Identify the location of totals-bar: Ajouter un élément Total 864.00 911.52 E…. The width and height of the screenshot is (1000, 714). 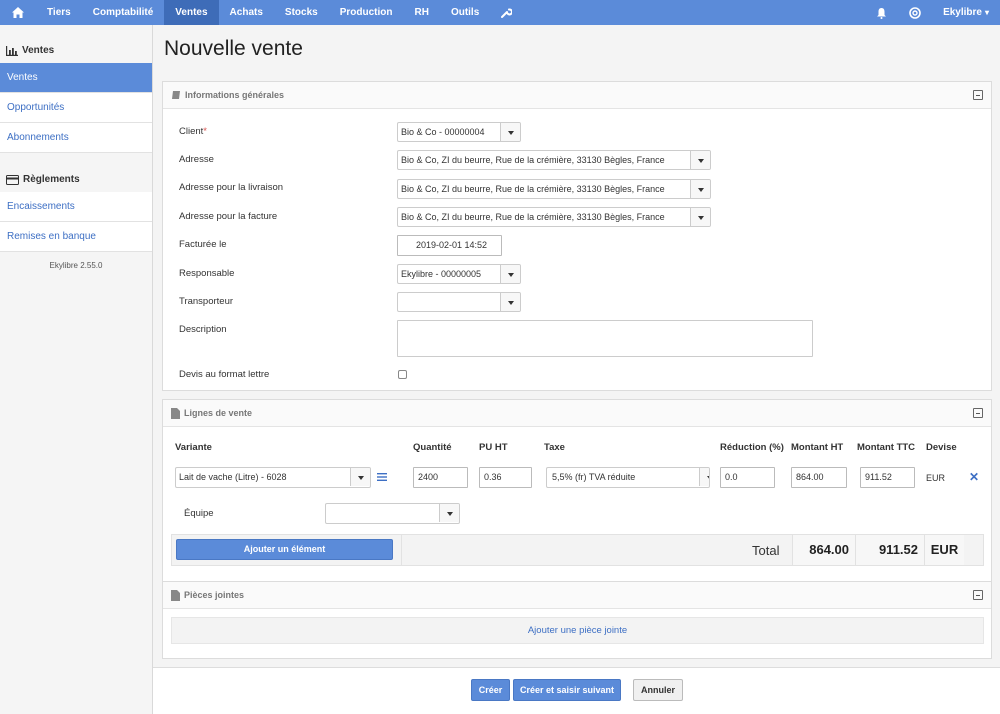
(577, 550).